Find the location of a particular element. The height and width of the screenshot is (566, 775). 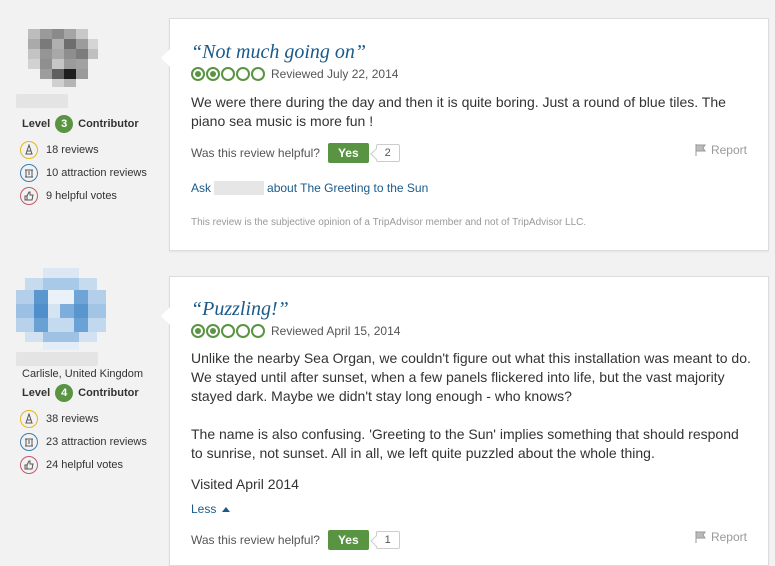

stat-helpful-votes: 9 helpful votes is located at coordinates (68, 196).